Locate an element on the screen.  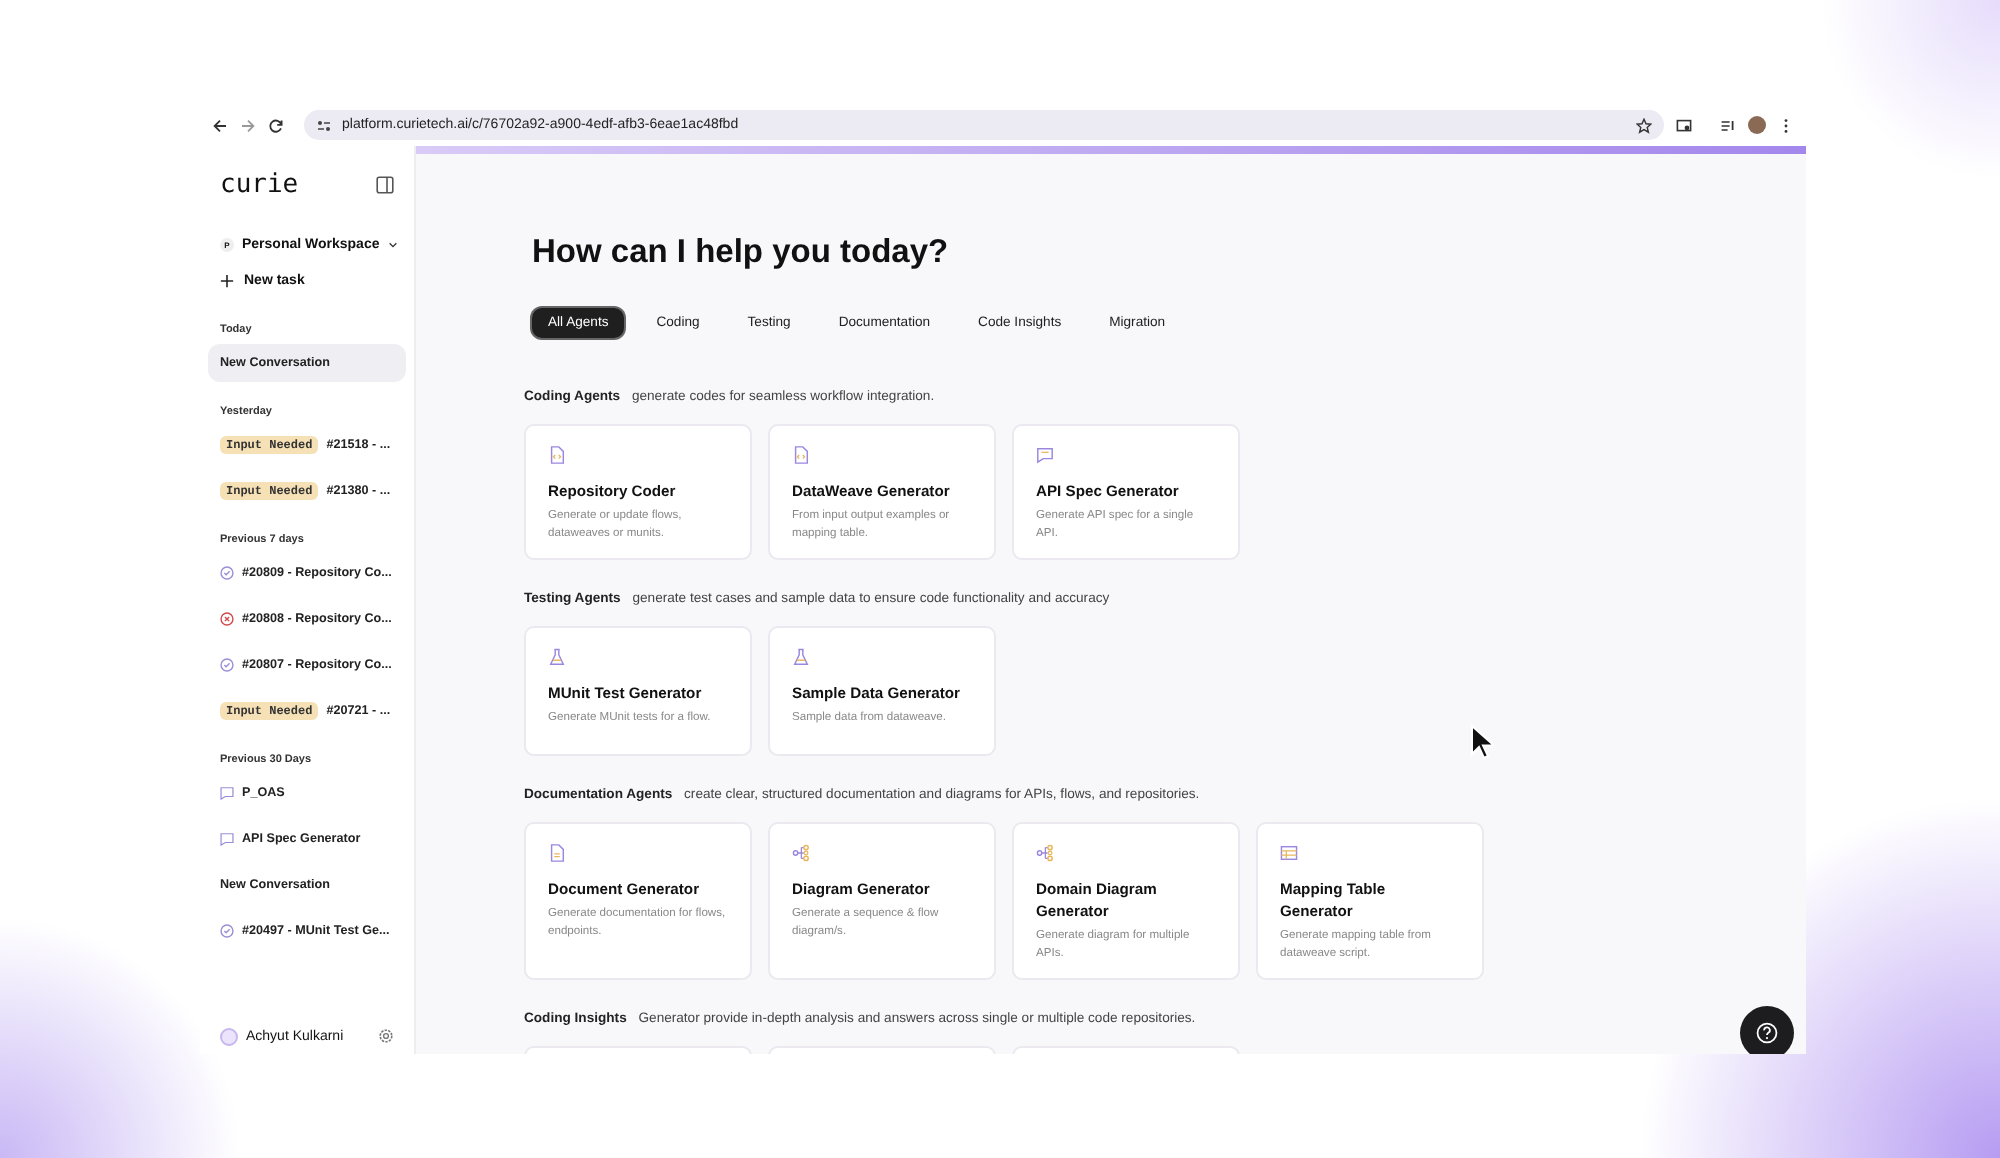
logo: curie is located at coordinates (259, 184).